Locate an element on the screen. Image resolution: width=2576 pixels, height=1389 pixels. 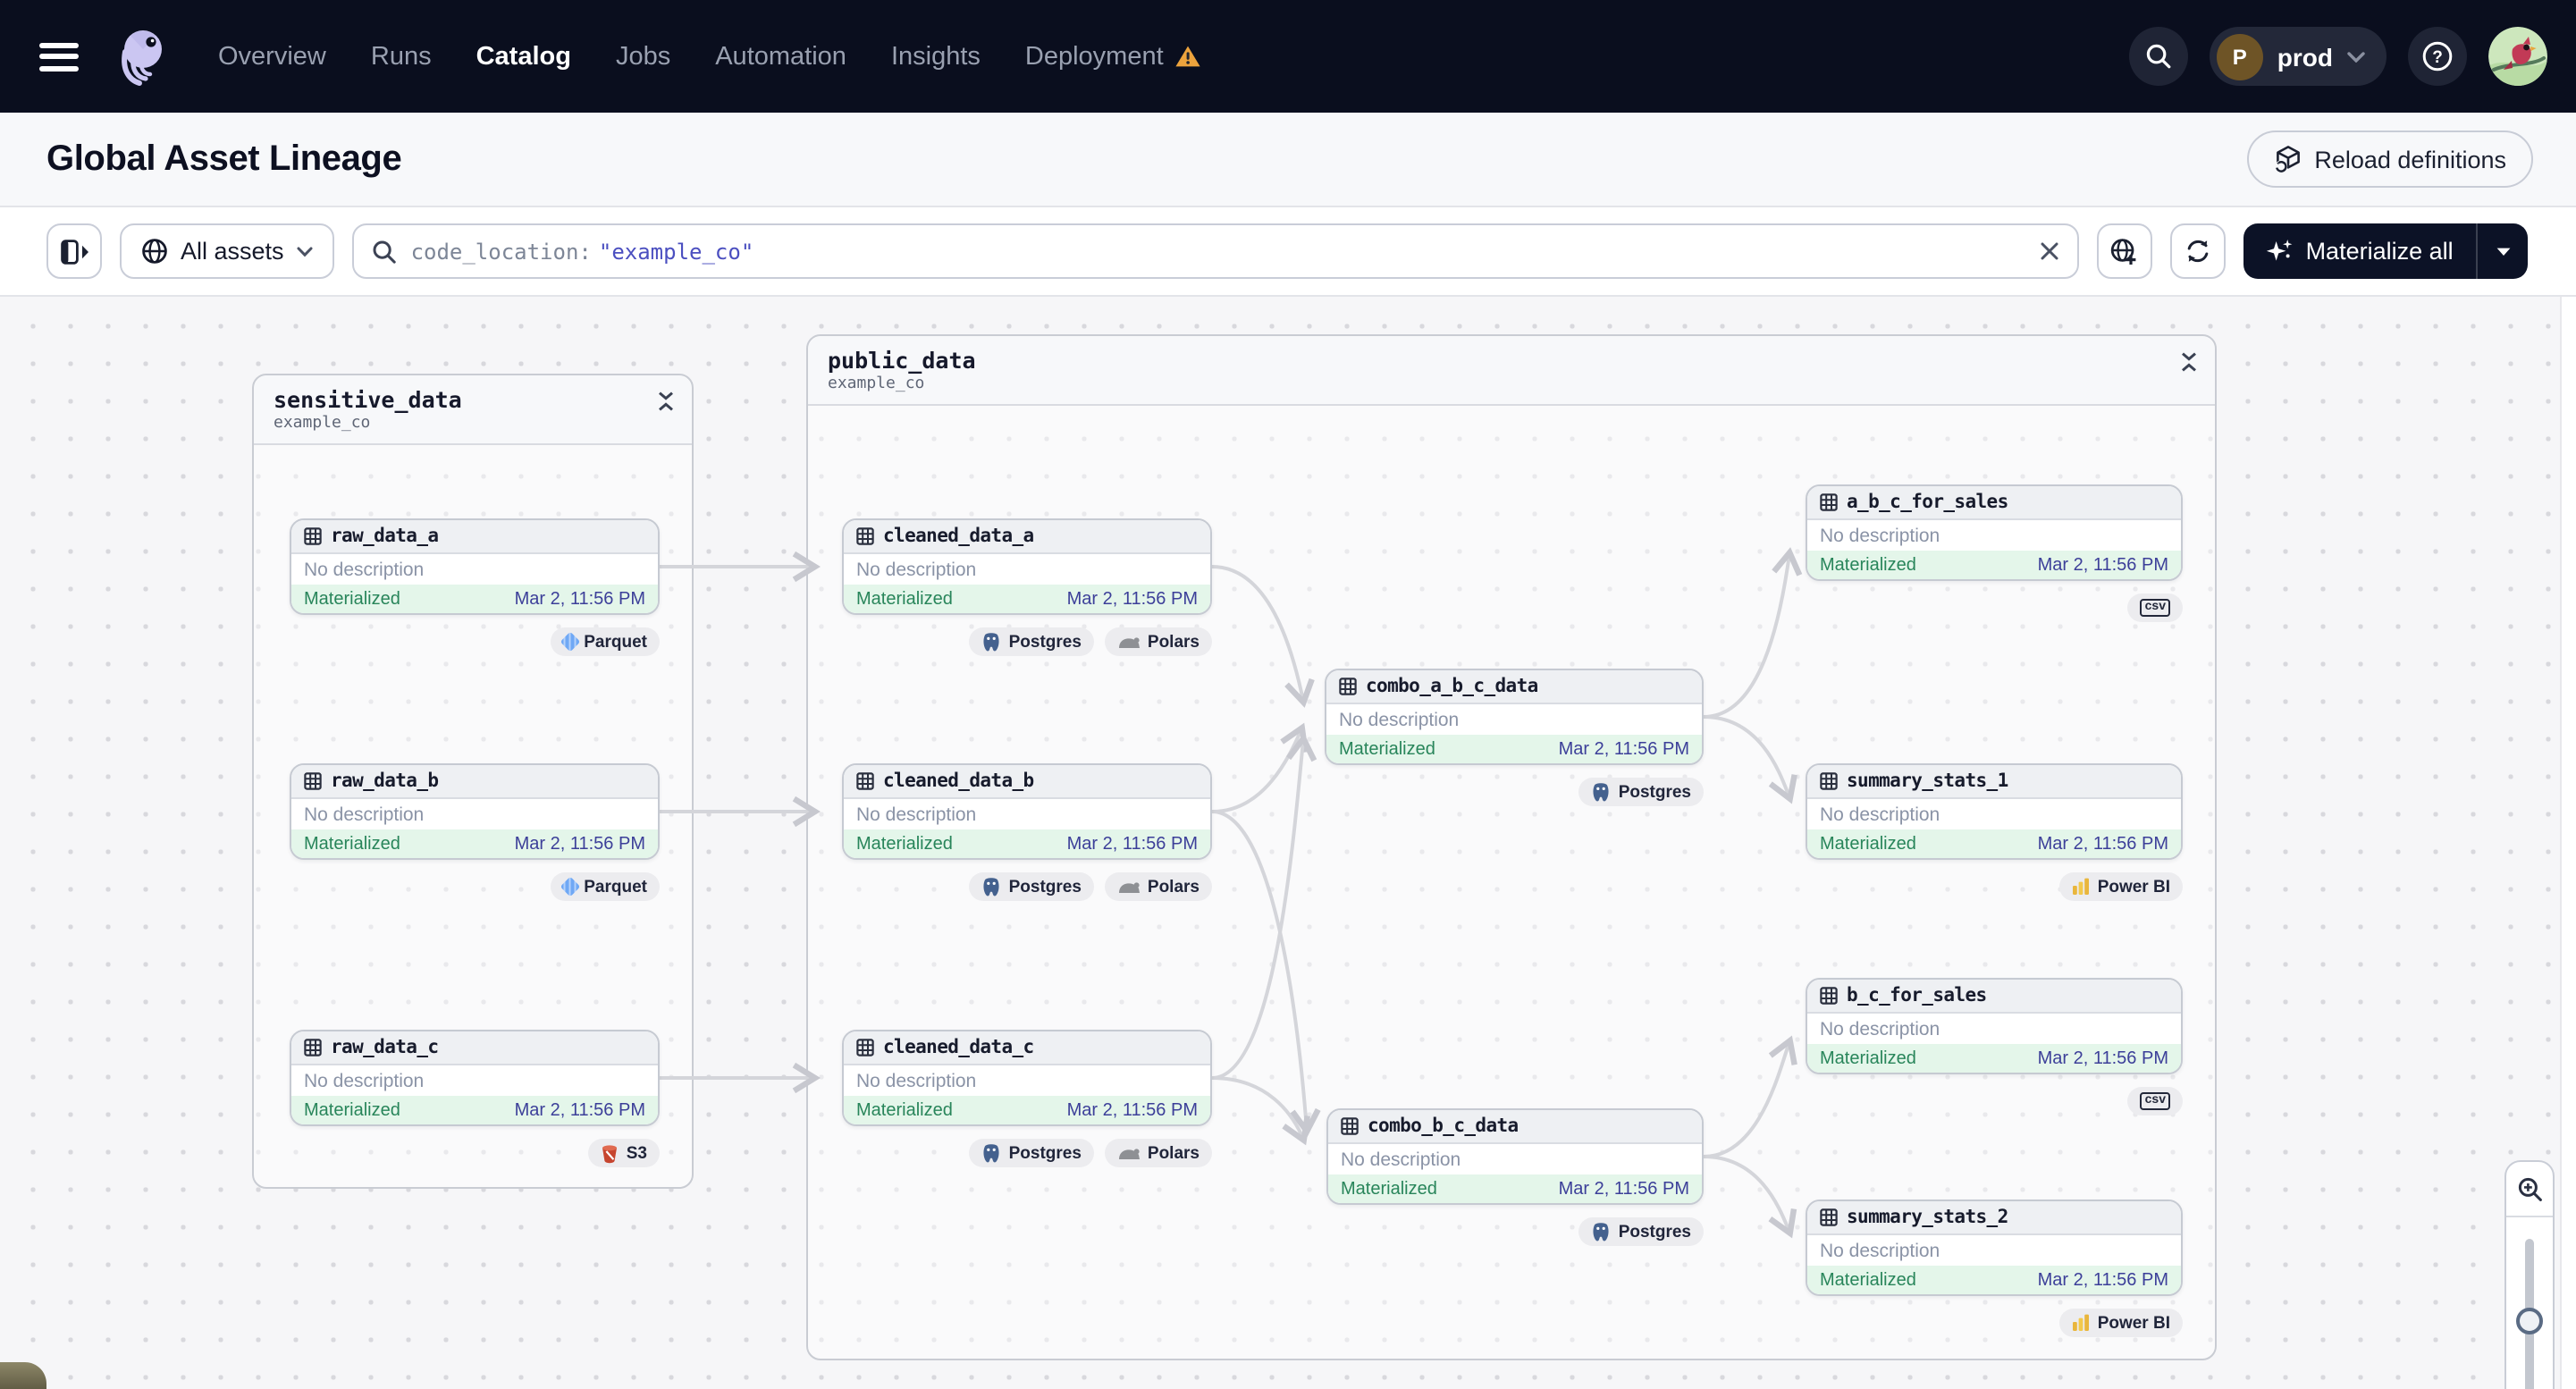
filter-scope-button is located at coordinates (2124, 251).